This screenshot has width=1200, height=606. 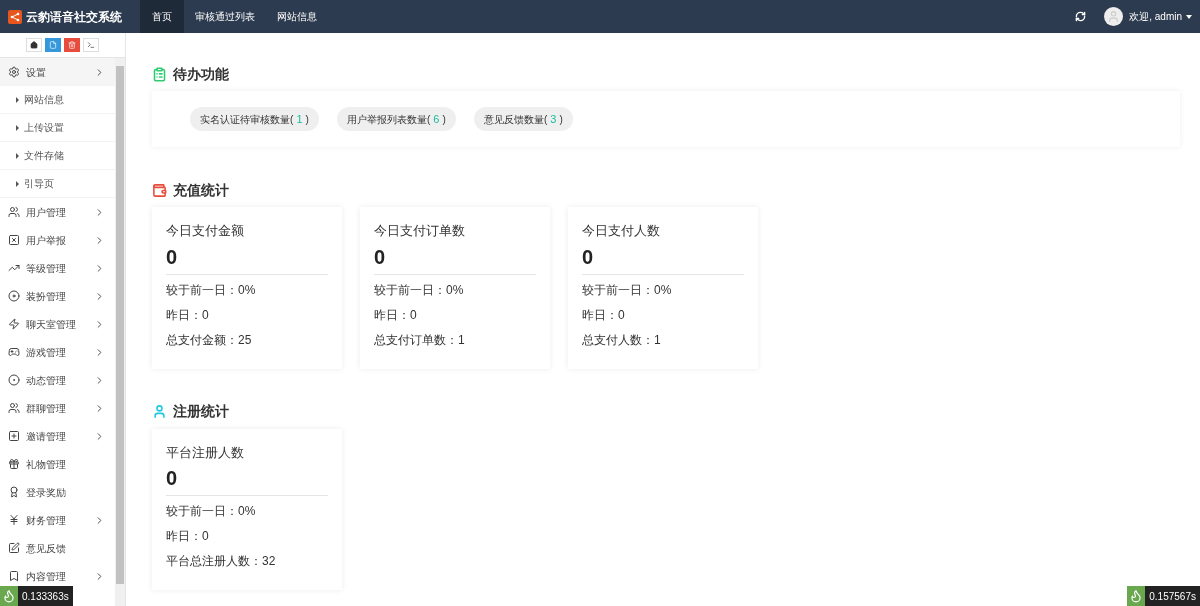 What do you see at coordinates (1155, 16) in the screenshot?
I see `user-menu: 欢迎, admin` at bounding box center [1155, 16].